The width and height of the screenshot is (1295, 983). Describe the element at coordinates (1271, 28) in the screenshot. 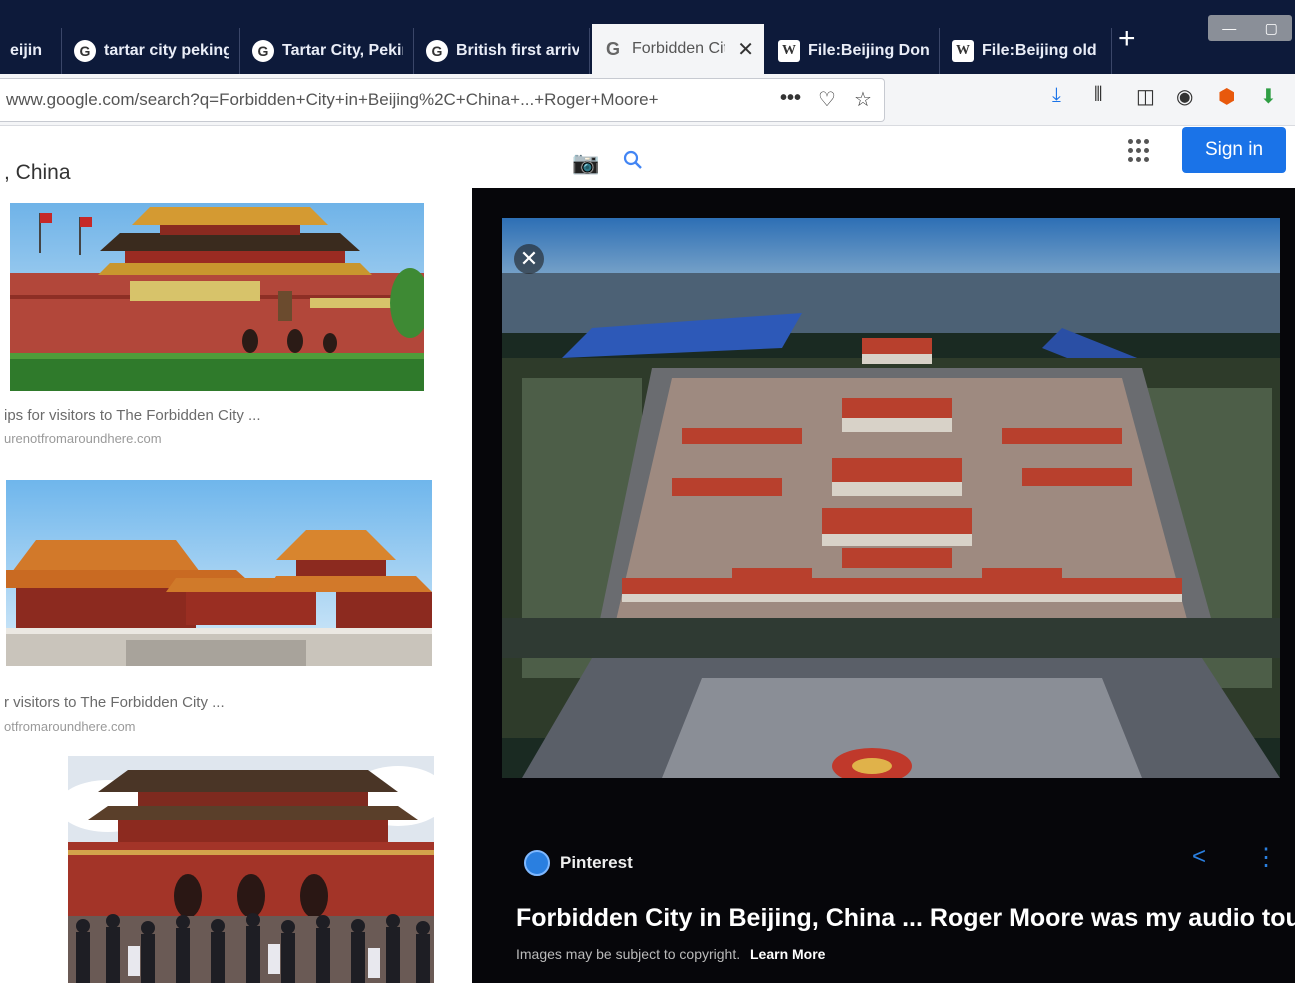

I see `maximize-icon: ▢` at that location.